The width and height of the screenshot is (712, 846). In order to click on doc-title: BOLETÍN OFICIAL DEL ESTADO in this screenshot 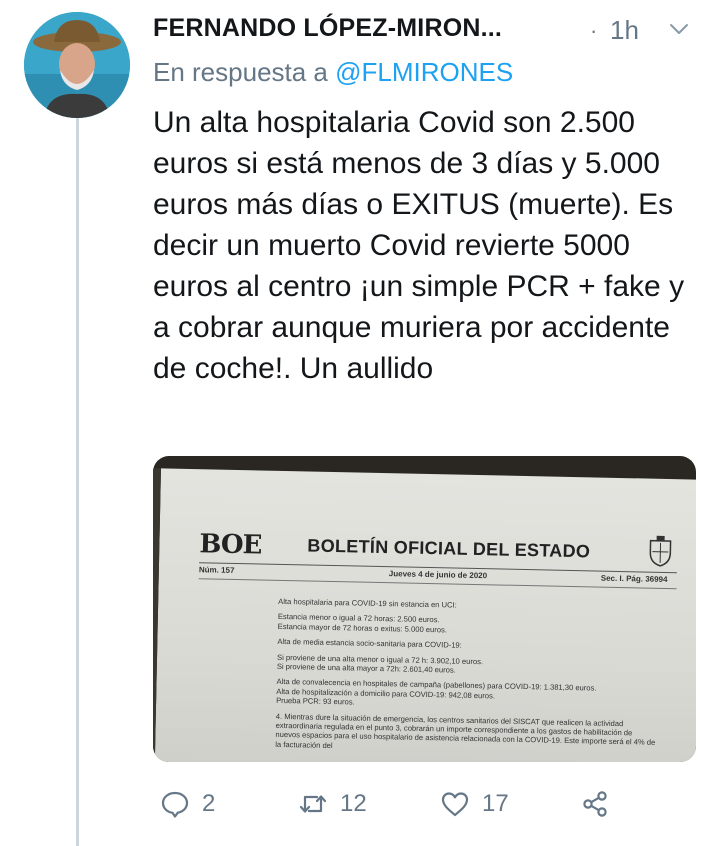, I will do `click(449, 548)`.